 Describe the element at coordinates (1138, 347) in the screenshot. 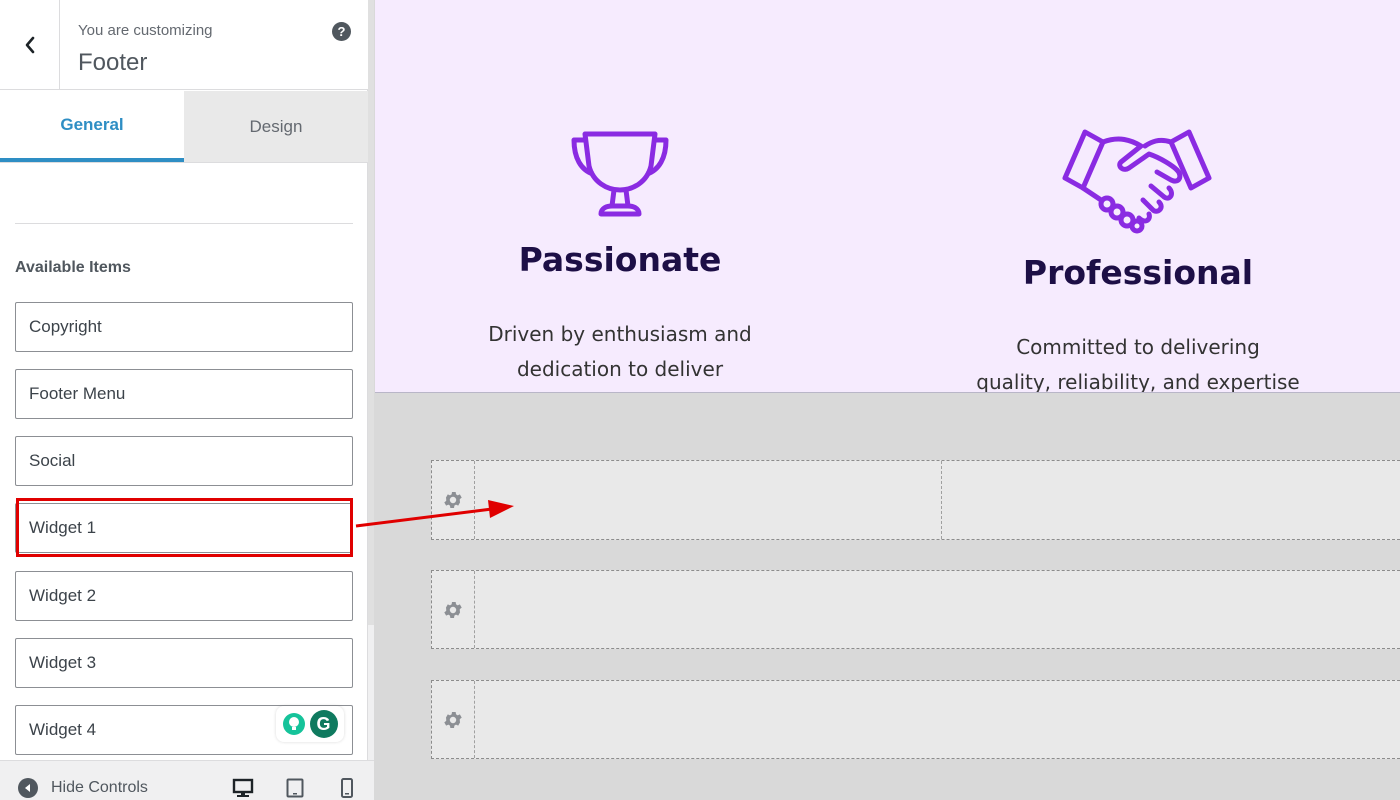

I see `feature-desc-line: Committed to delivering` at that location.